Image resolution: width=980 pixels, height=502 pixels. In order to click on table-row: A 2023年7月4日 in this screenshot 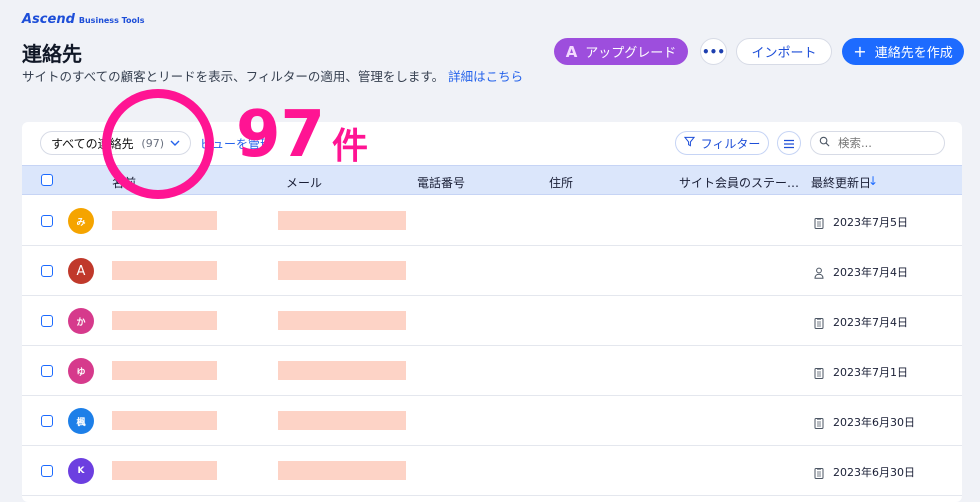, I will do `click(492, 271)`.